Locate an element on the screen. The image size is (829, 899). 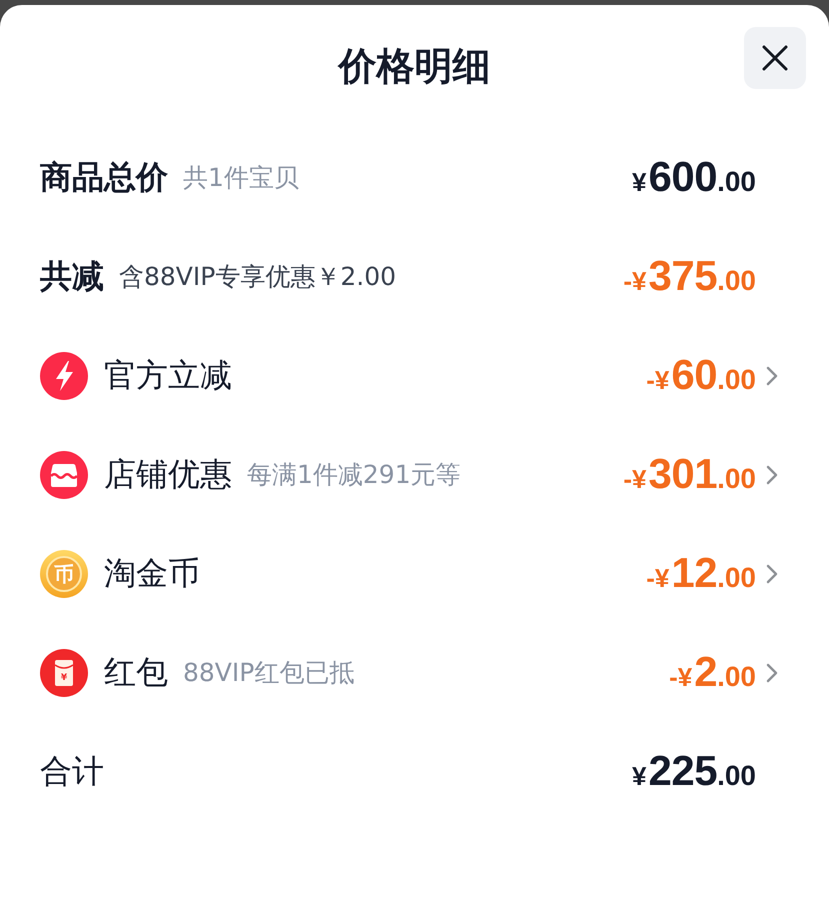
row-note: 共1件宝贝 is located at coordinates (241, 177).